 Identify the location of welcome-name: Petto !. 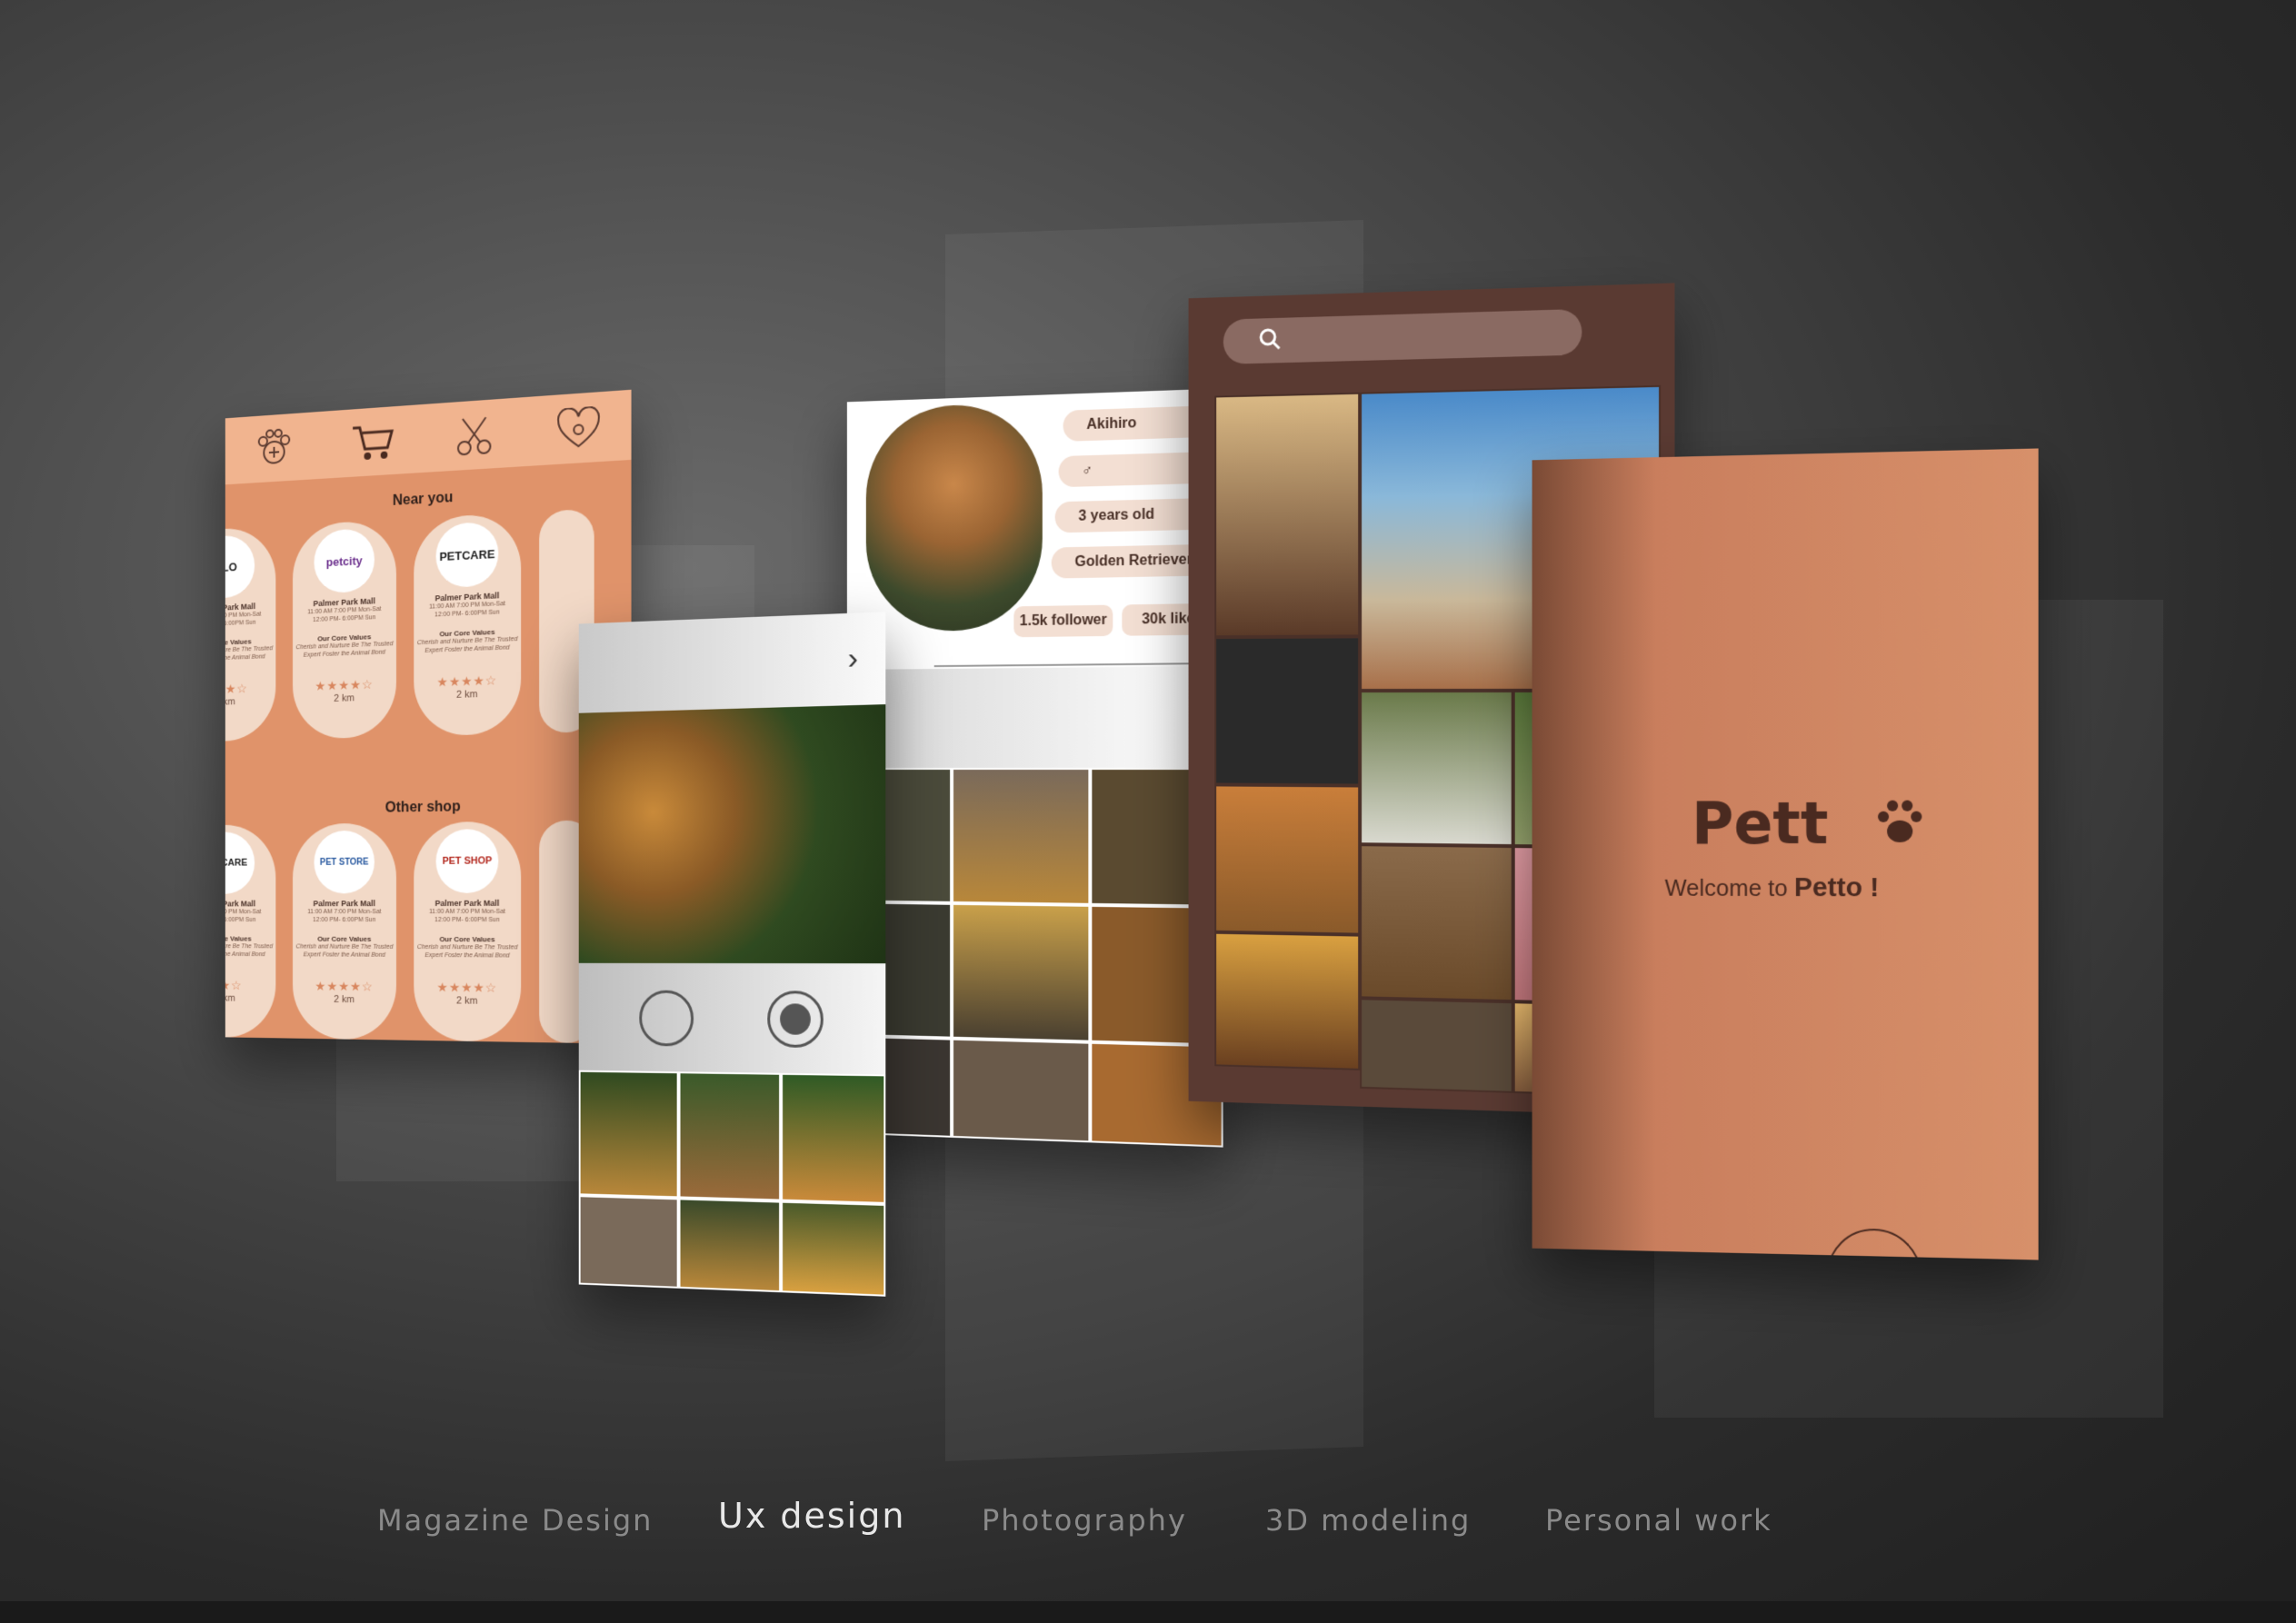
(1836, 887).